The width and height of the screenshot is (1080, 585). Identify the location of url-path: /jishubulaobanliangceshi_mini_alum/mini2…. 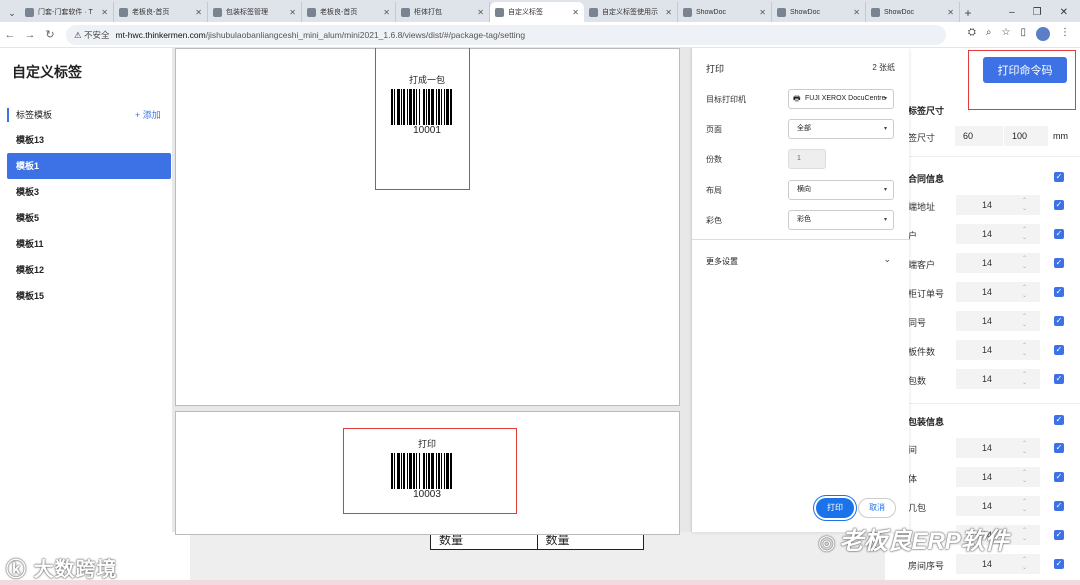
(365, 35).